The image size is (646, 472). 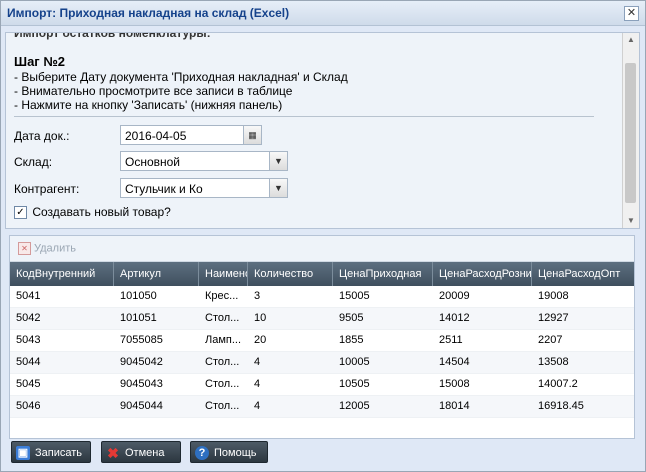 What do you see at coordinates (153, 162) in the screenshot?
I see `warehouse-value: Основной` at bounding box center [153, 162].